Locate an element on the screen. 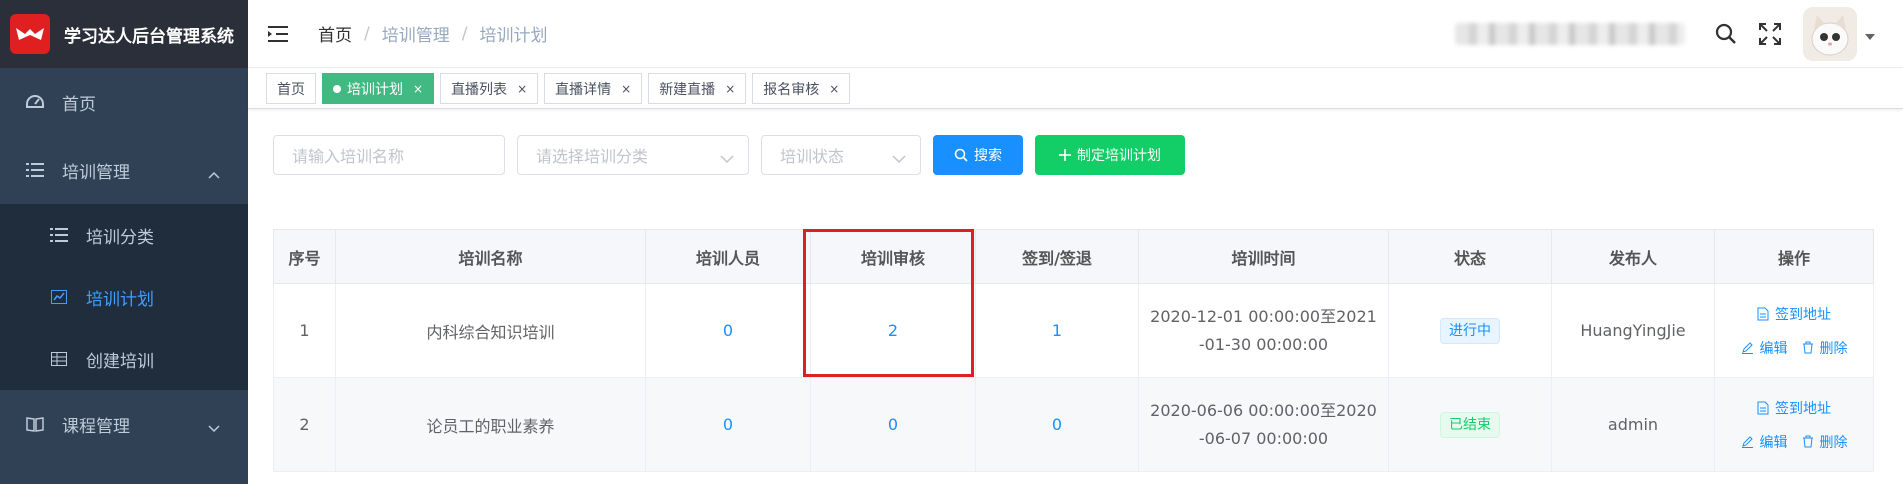 This screenshot has height=484, width=1903. avatar is located at coordinates (1830, 34).